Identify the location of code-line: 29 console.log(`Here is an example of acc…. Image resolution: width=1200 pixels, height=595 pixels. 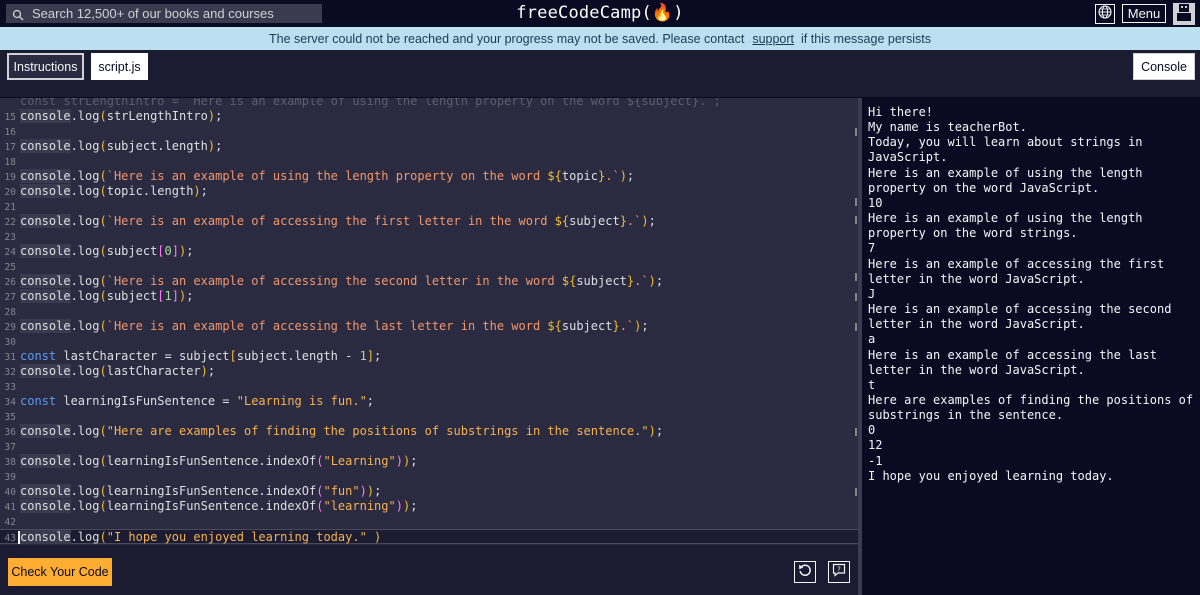
(326, 326).